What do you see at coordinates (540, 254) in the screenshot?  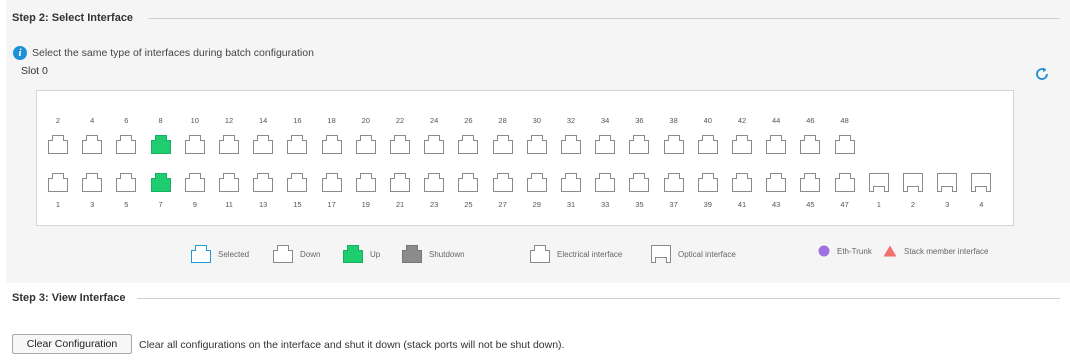 I see `electrical-port-icon` at bounding box center [540, 254].